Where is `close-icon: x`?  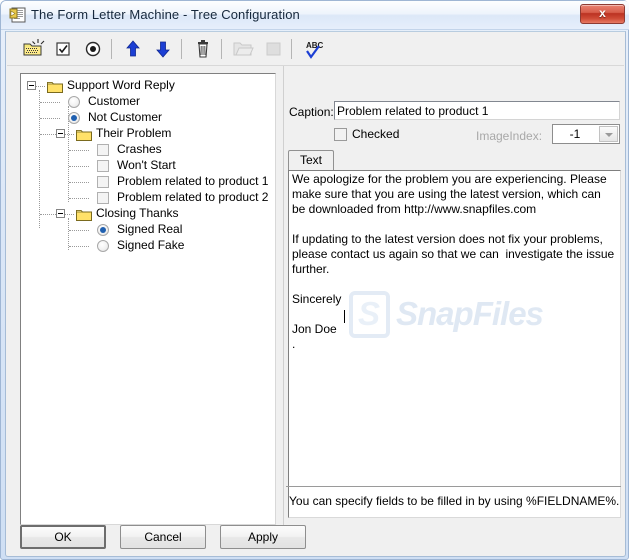
close-icon: x is located at coordinates (602, 13).